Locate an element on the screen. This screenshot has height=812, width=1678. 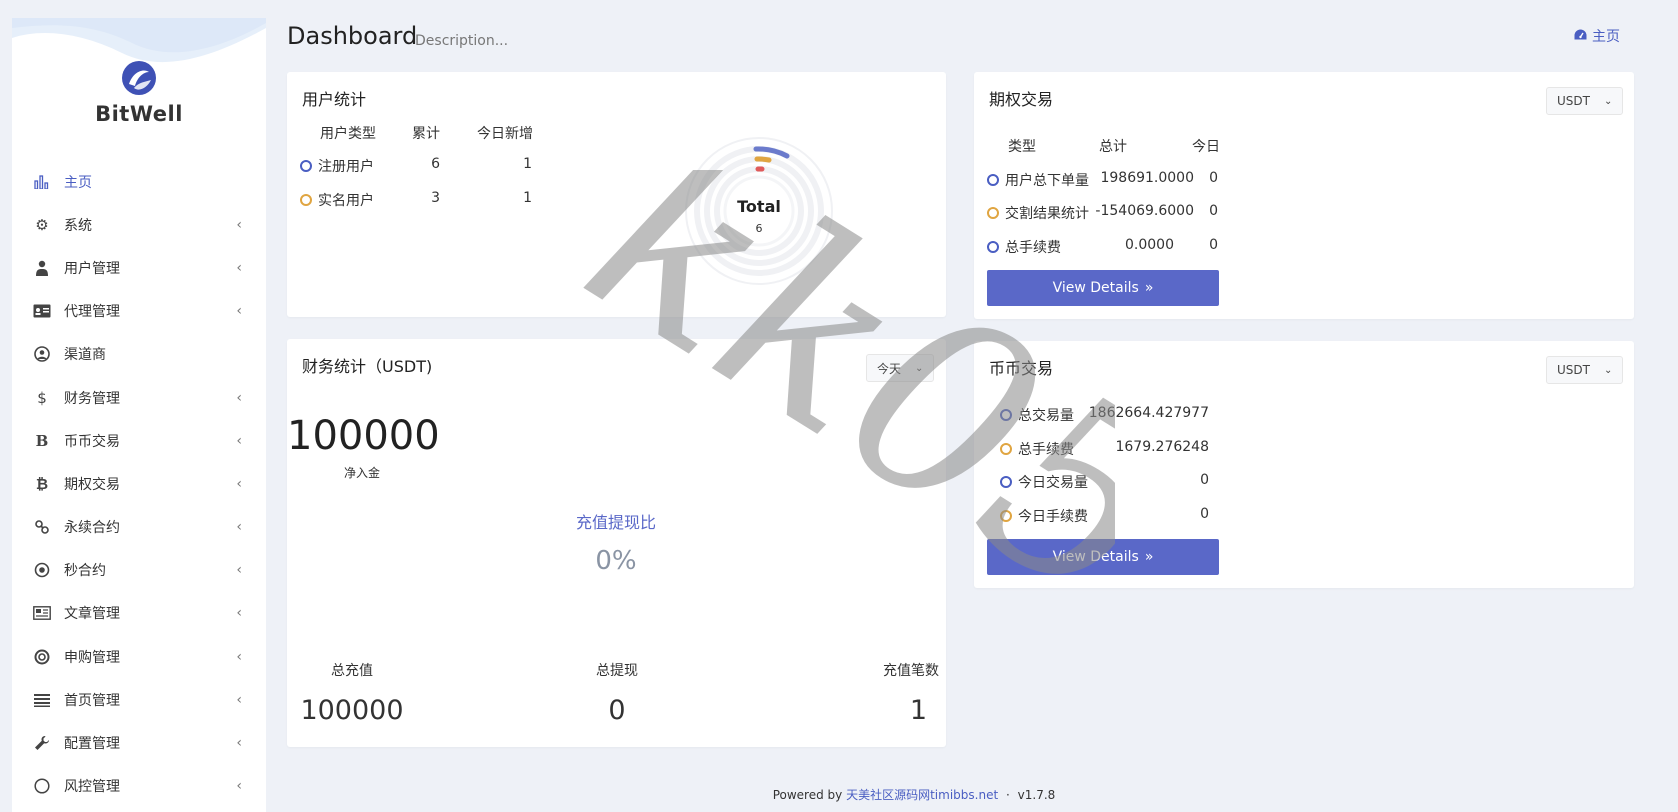
table-row: 总交易量 is located at coordinates (1037, 415).